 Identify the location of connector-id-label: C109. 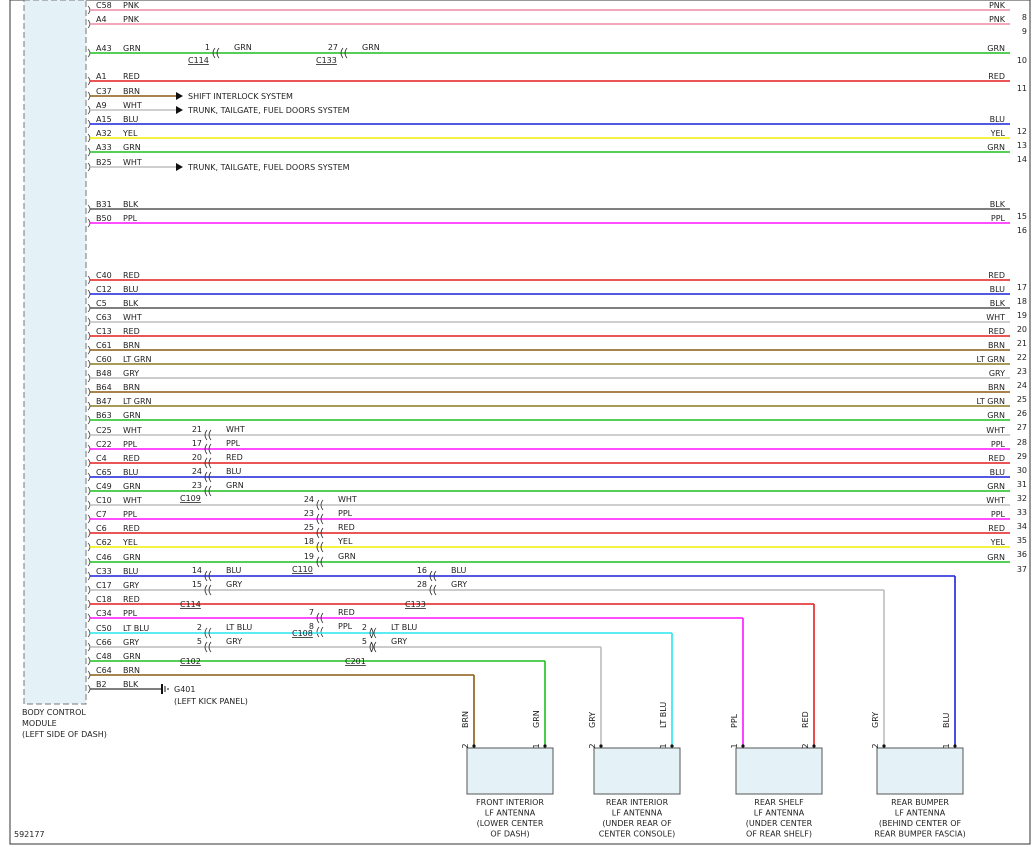
(190, 498).